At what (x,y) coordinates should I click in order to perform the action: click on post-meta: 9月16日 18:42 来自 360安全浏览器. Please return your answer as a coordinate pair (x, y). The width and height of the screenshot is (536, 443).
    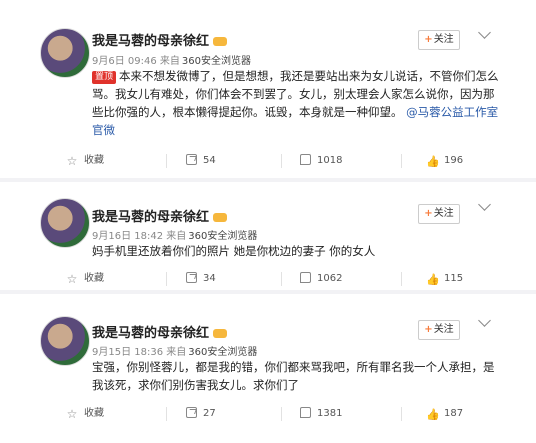
    Looking at the image, I should click on (174, 234).